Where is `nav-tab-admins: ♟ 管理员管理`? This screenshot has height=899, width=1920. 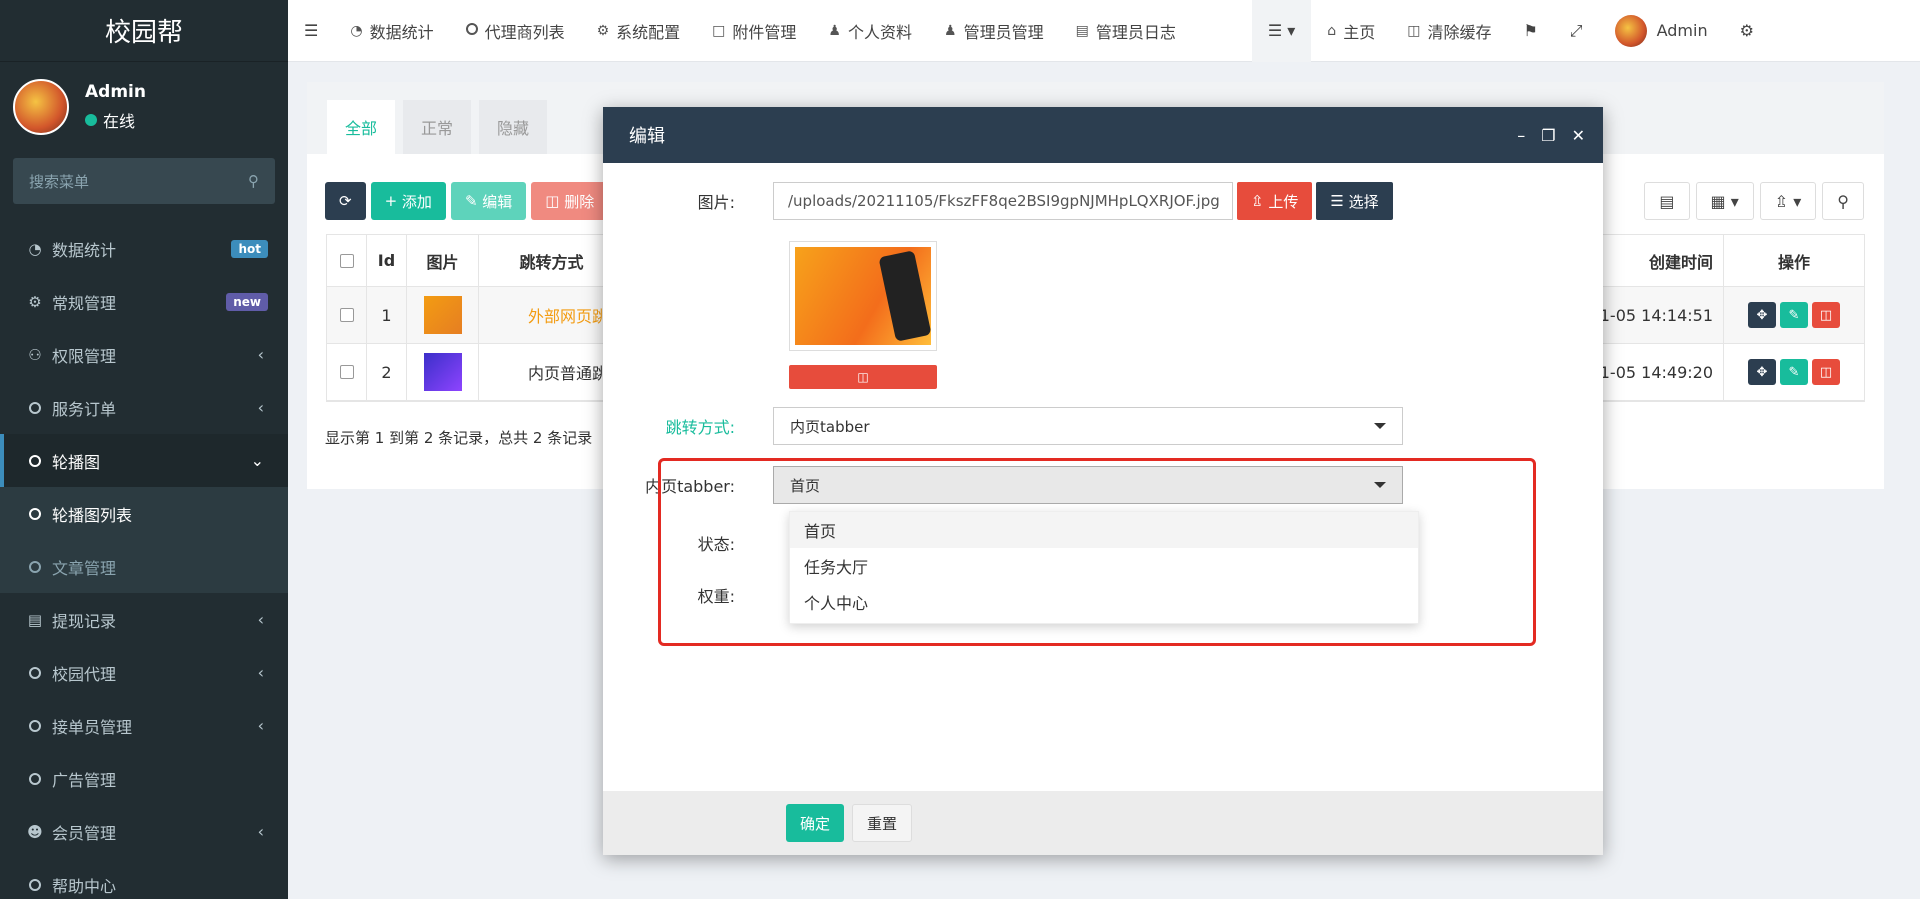 nav-tab-admins: ♟ 管理员管理 is located at coordinates (994, 31).